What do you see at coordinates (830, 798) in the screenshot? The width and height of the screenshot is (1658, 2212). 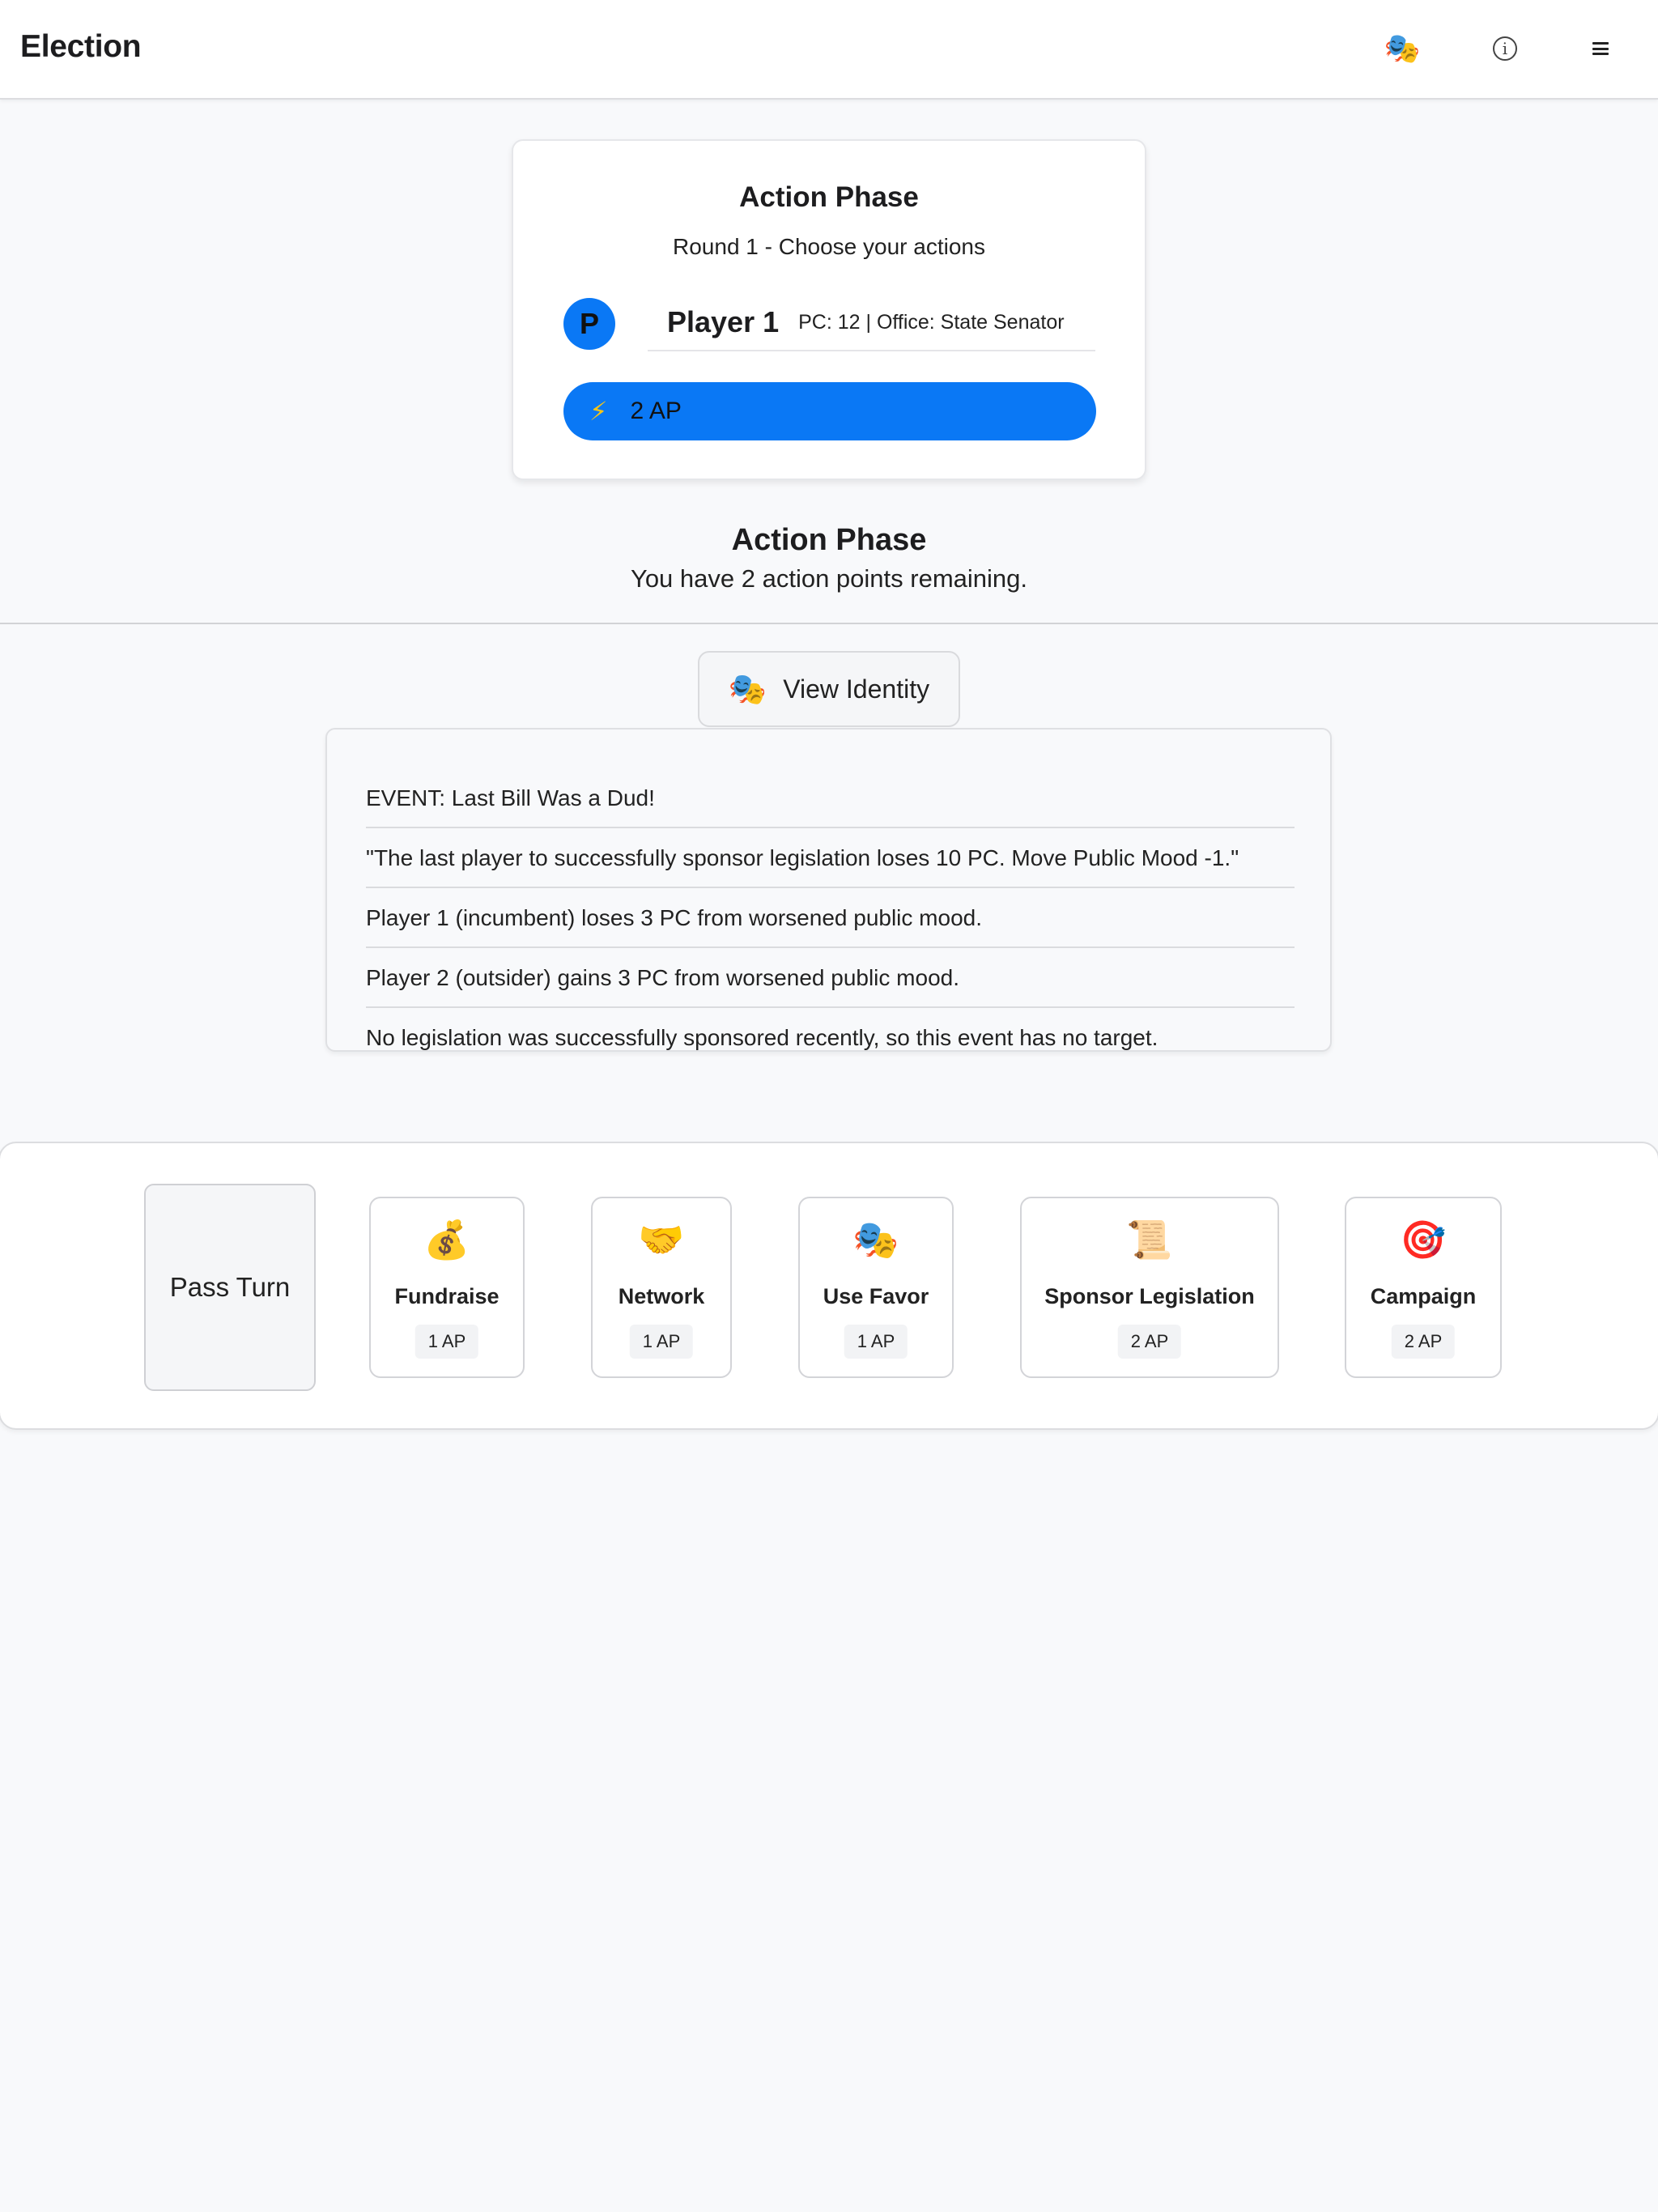 I see `event-log-line: EVENT: Last Bill Was a Dud!` at bounding box center [830, 798].